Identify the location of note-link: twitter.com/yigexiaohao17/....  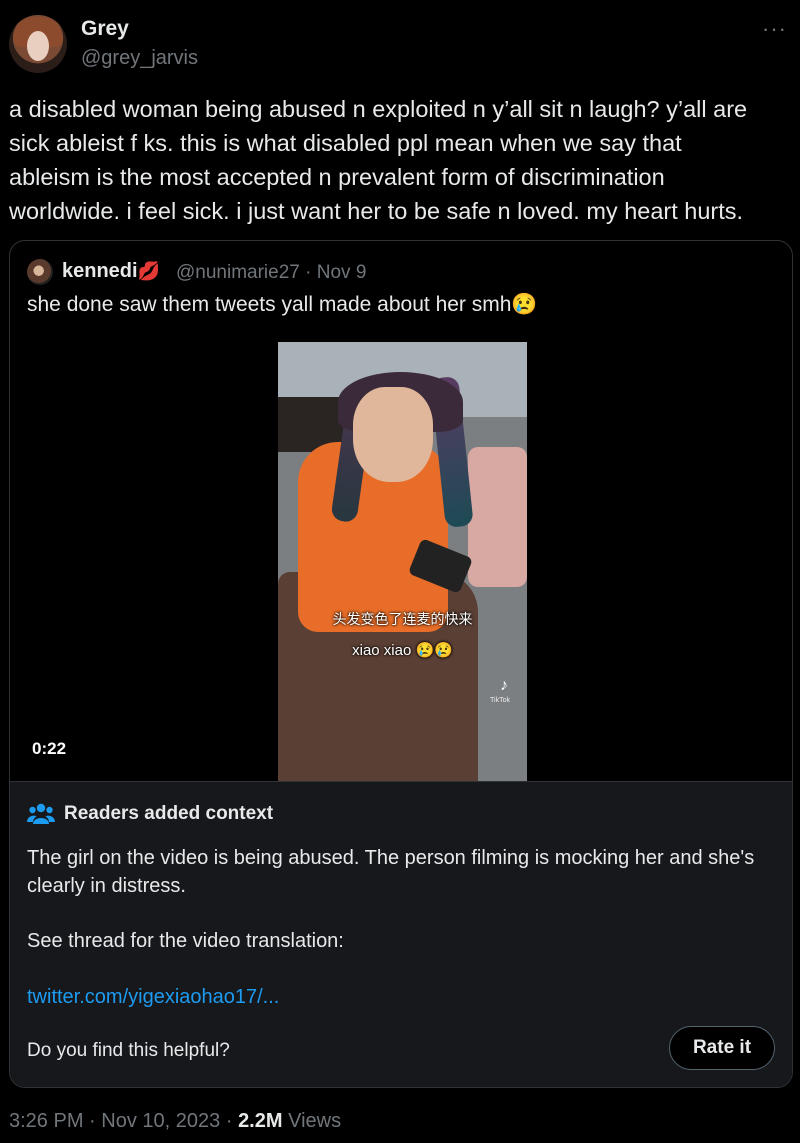
(153, 997).